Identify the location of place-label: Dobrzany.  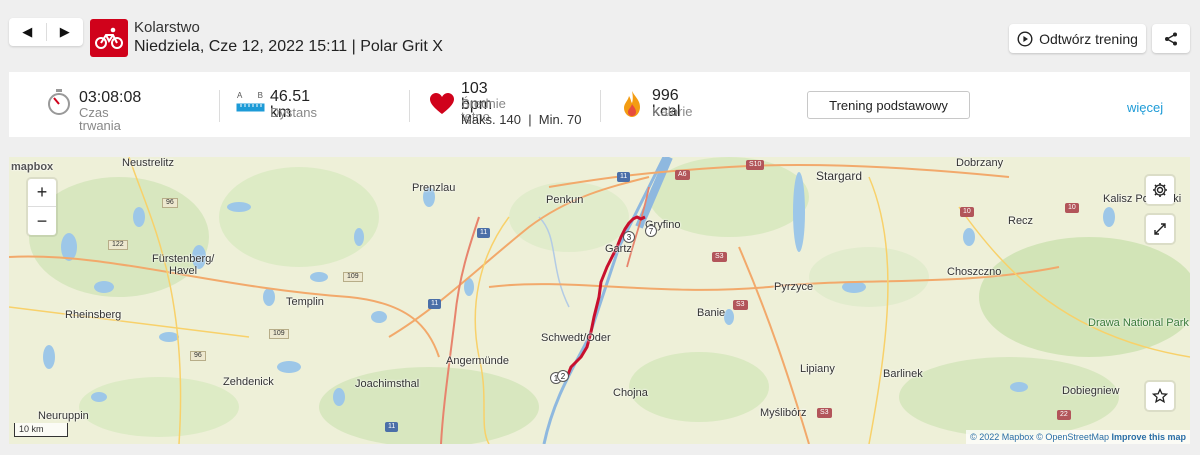
(980, 163).